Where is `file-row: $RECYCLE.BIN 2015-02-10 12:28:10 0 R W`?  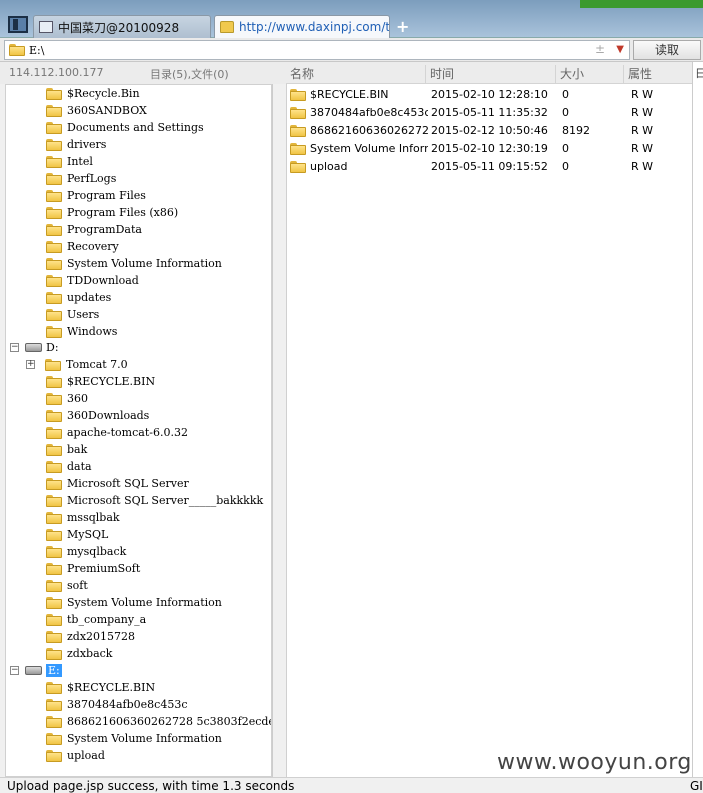 file-row: $RECYCLE.BIN 2015-02-10 12:28:10 0 R W is located at coordinates (490, 95).